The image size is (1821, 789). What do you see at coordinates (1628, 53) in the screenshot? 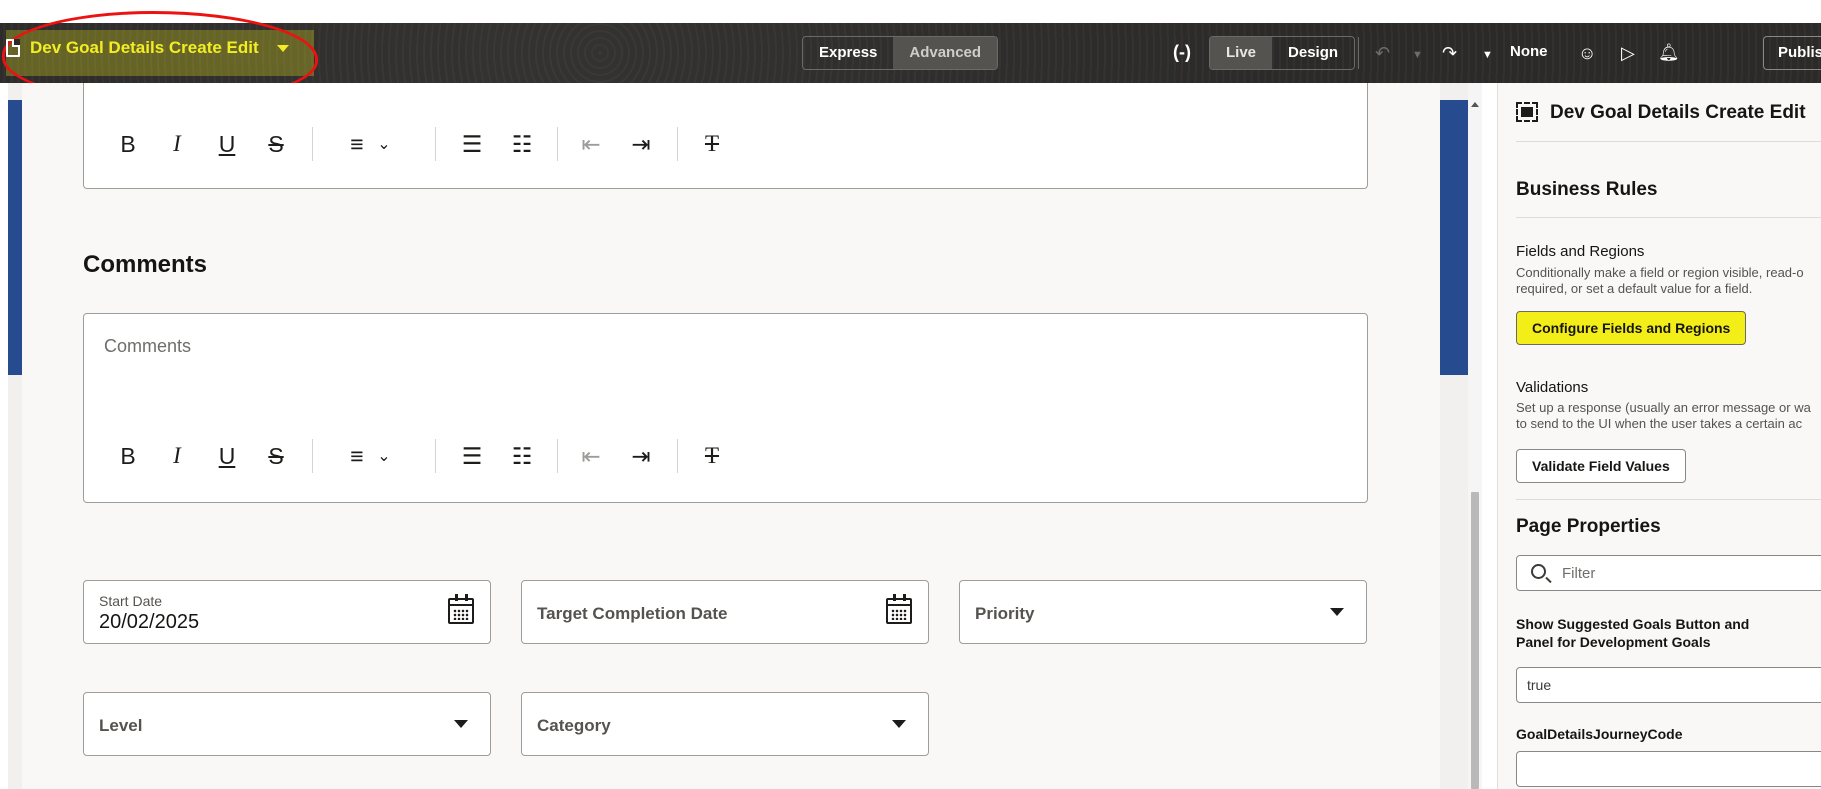
I see `play-icon: ▷` at bounding box center [1628, 53].